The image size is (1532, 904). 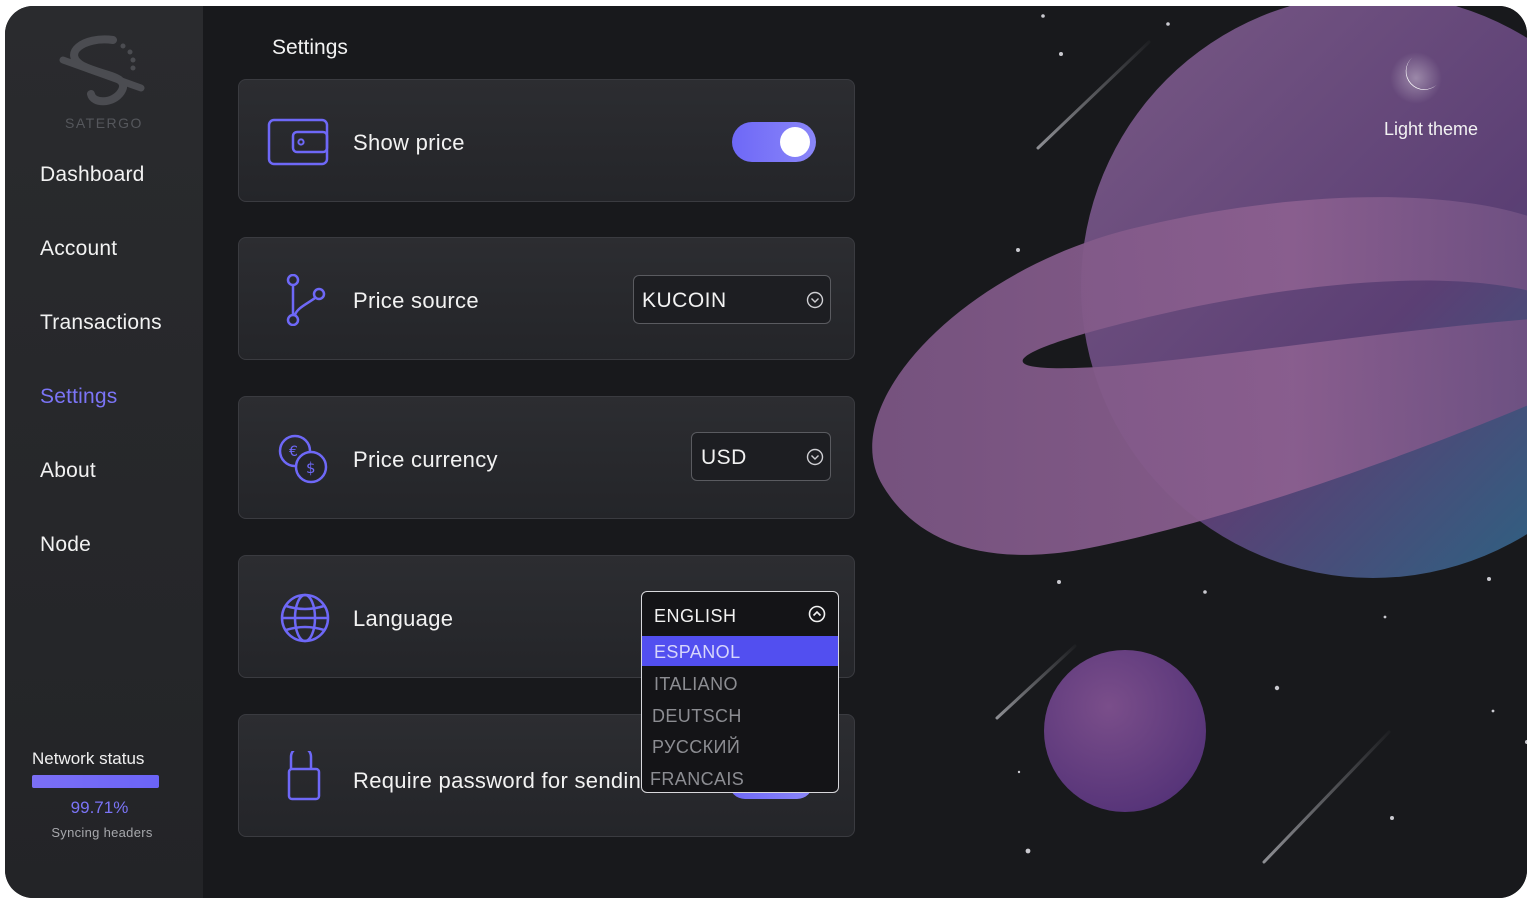 What do you see at coordinates (546, 298) in the screenshot?
I see `price-source-card: Price source KUCOIN` at bounding box center [546, 298].